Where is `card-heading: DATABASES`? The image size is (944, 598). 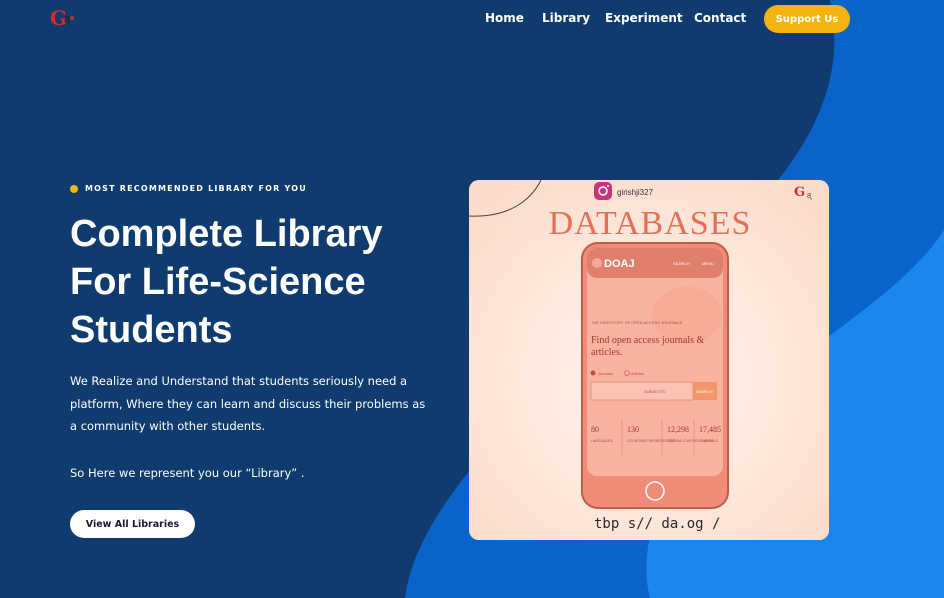
card-heading: DATABASES is located at coordinates (650, 223).